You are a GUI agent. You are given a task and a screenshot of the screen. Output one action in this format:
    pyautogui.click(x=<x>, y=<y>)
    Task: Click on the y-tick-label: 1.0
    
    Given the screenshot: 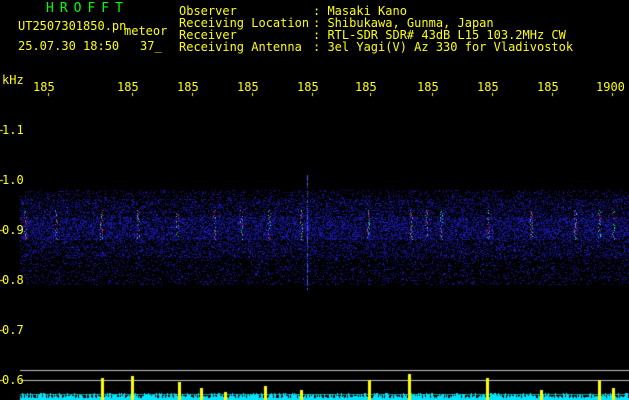 What is the action you would take?
    pyautogui.click(x=13, y=180)
    